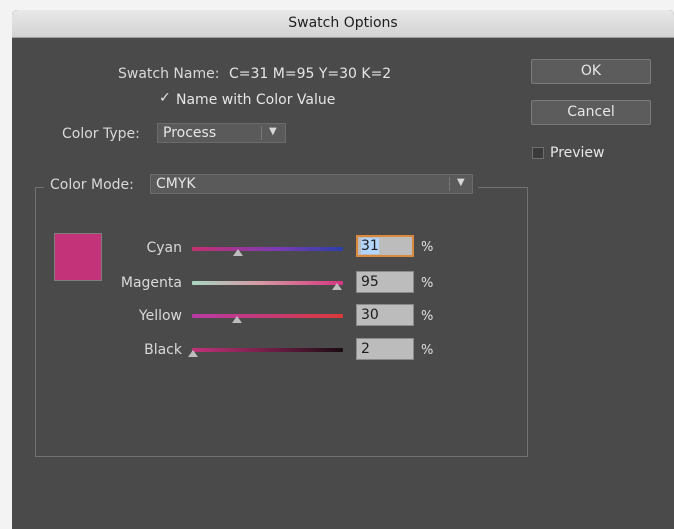  I want to click on name-with-color-value-checkbox: ✓, so click(165, 98).